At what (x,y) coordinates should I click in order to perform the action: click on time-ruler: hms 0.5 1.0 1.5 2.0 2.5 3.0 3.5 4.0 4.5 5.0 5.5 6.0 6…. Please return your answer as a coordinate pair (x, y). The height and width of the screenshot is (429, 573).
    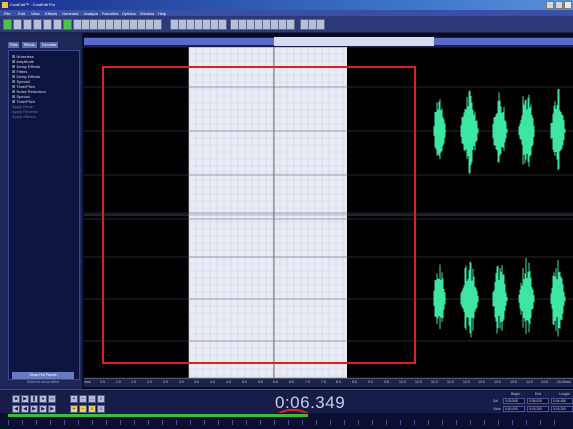
    Looking at the image, I should click on (328, 382).